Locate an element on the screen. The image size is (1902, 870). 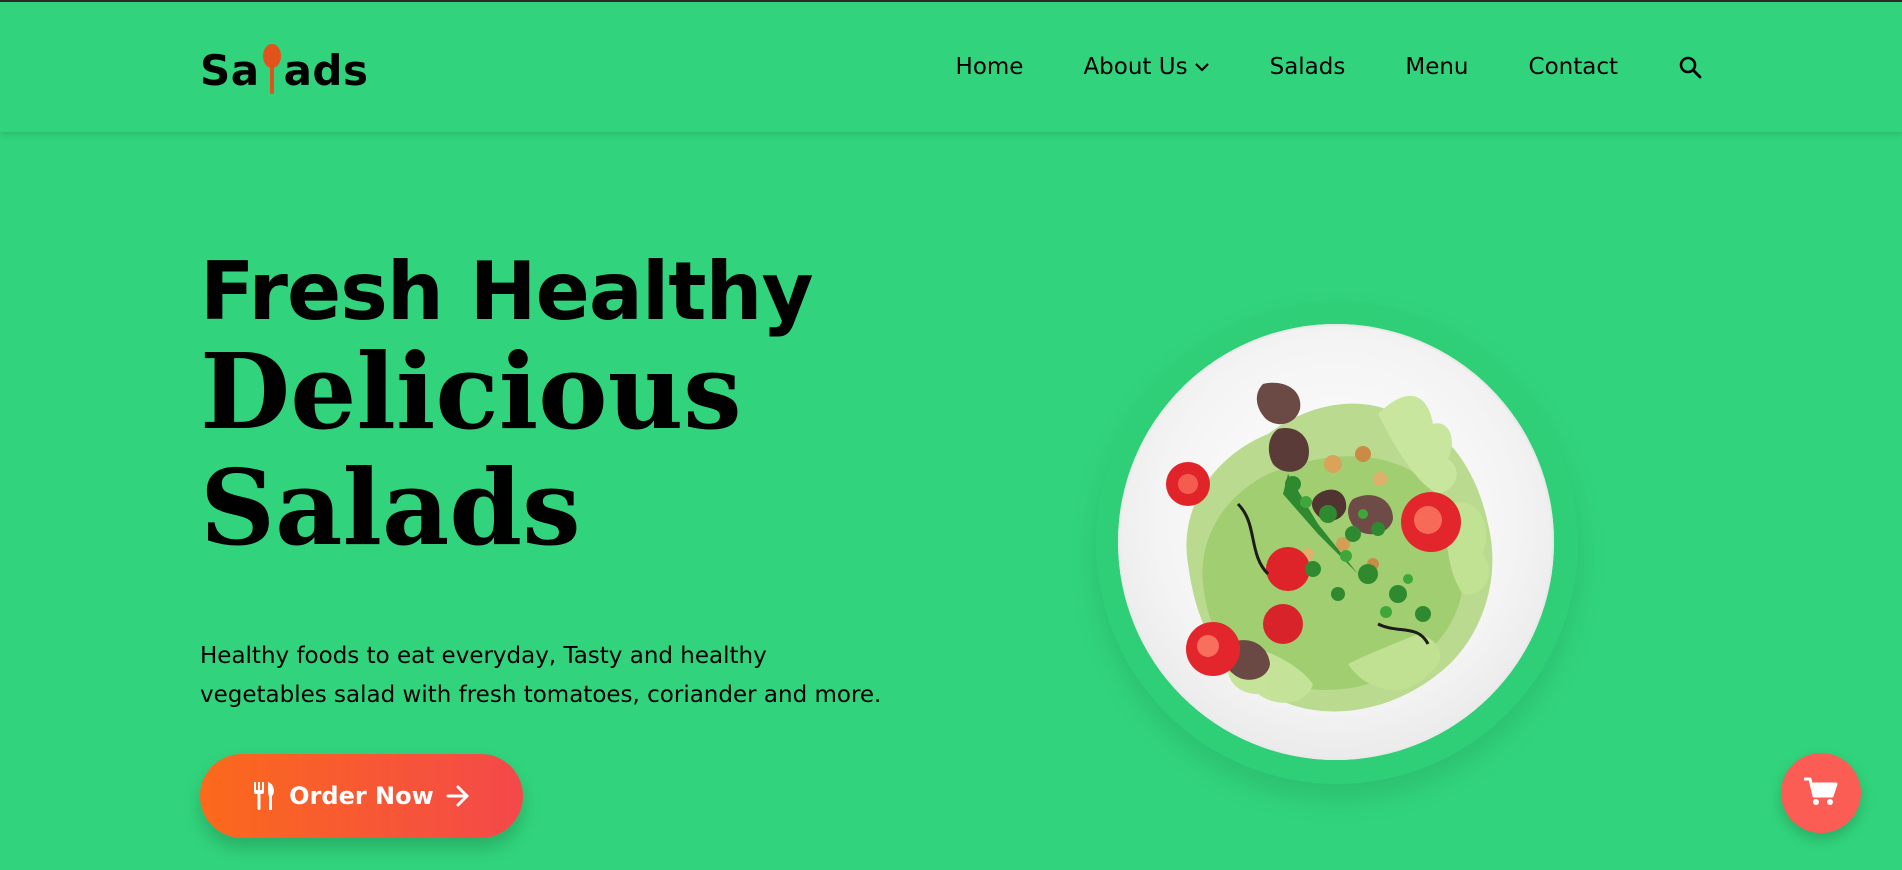
logo-text-end: ads is located at coordinates (326, 70).